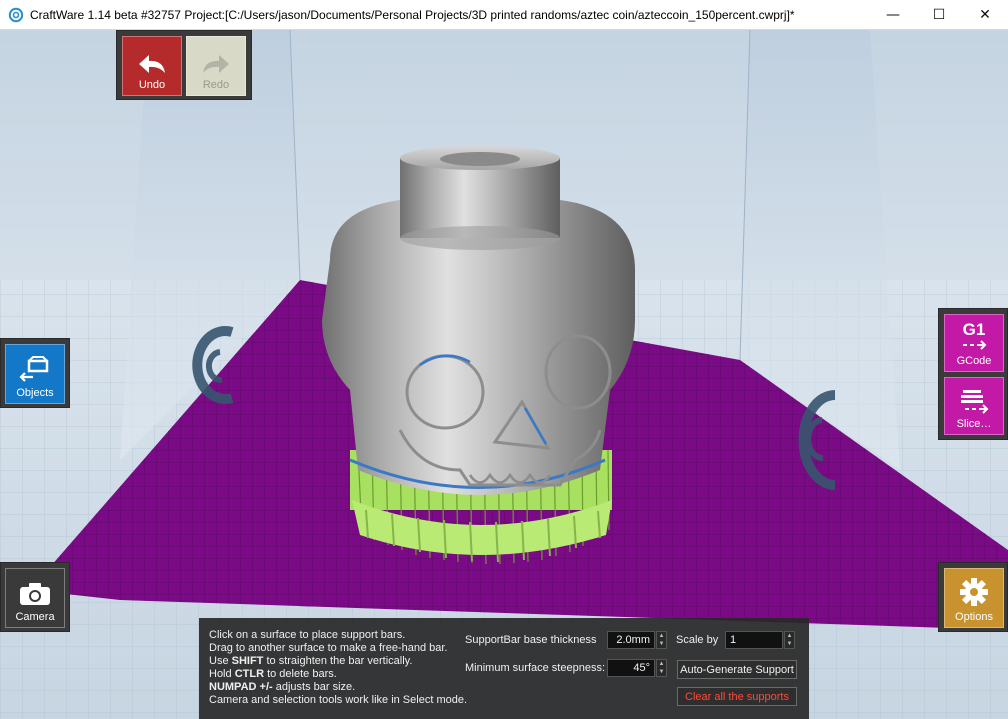  What do you see at coordinates (641, 668) in the screenshot?
I see `steepness-value: 45°` at bounding box center [641, 668].